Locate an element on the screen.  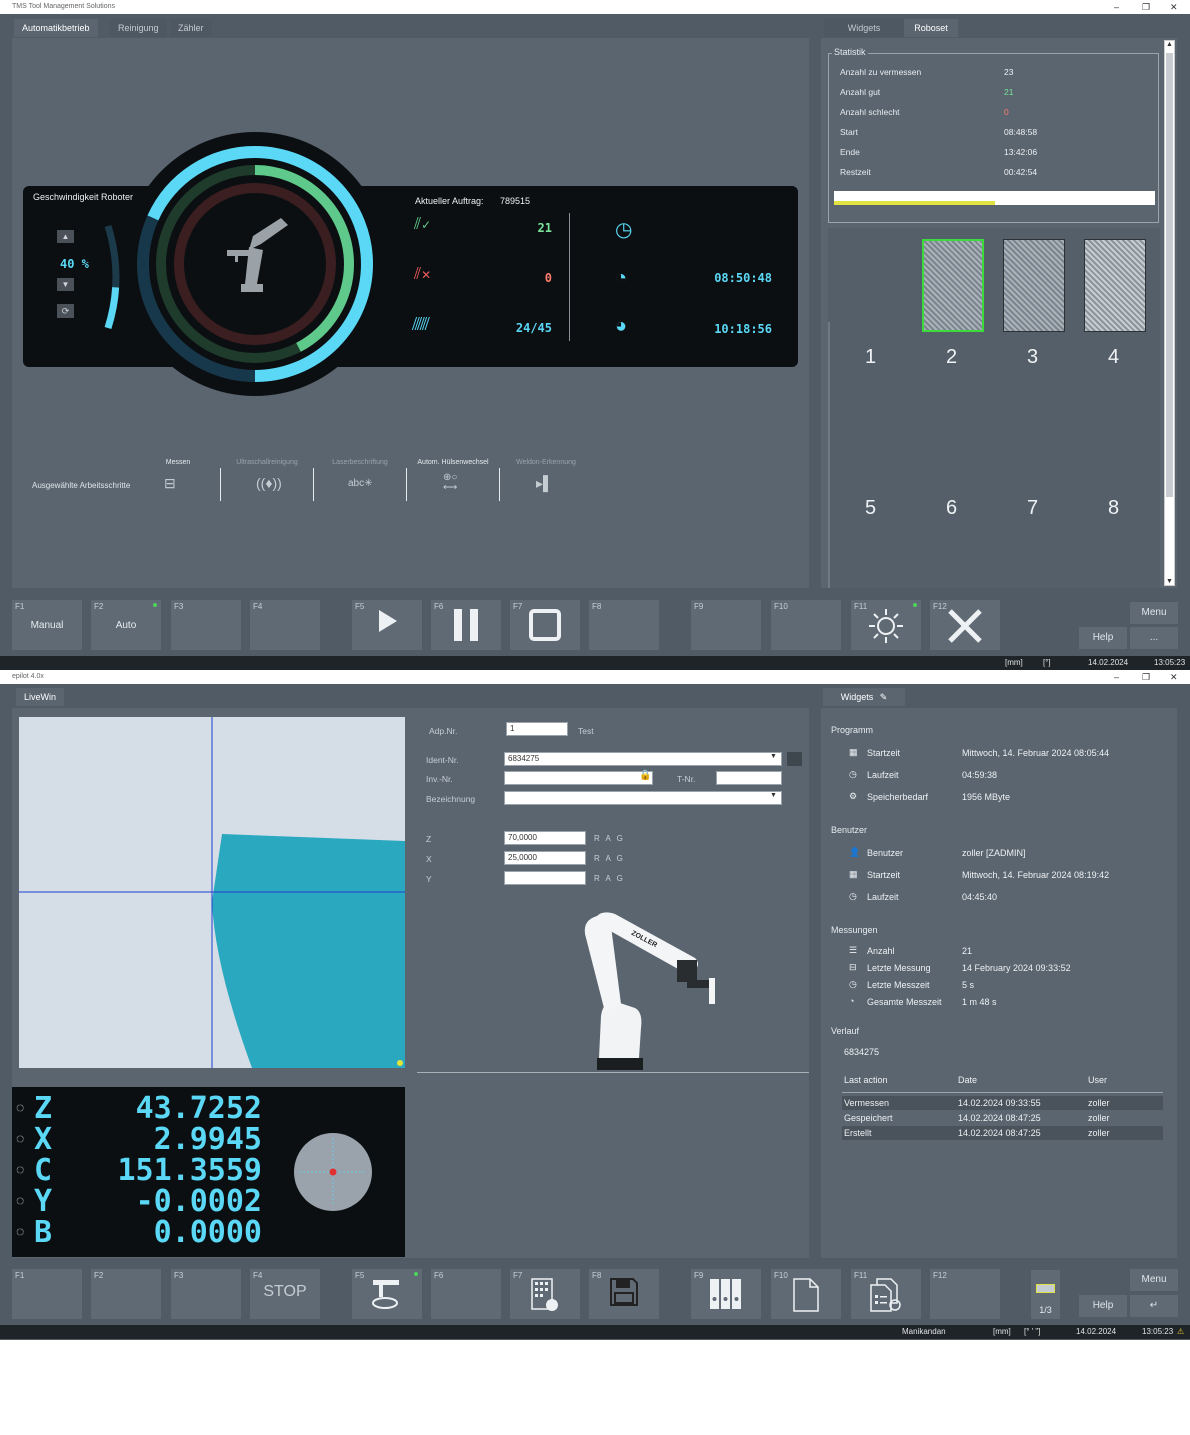
fkey-f4: F4 STOP is located at coordinates (285, 1294).